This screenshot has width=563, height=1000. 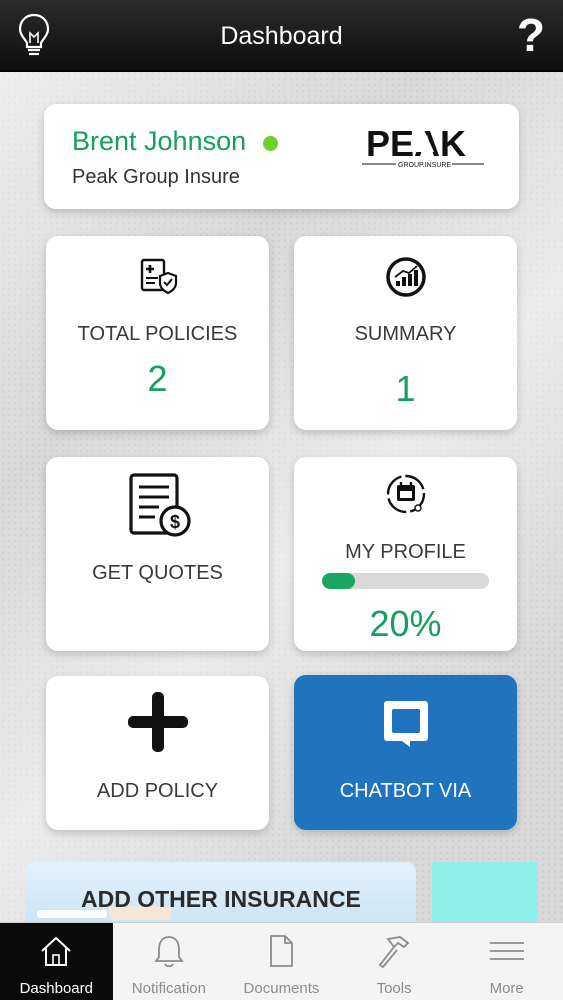 I want to click on app-header: Dashboard ?, so click(x=281, y=36).